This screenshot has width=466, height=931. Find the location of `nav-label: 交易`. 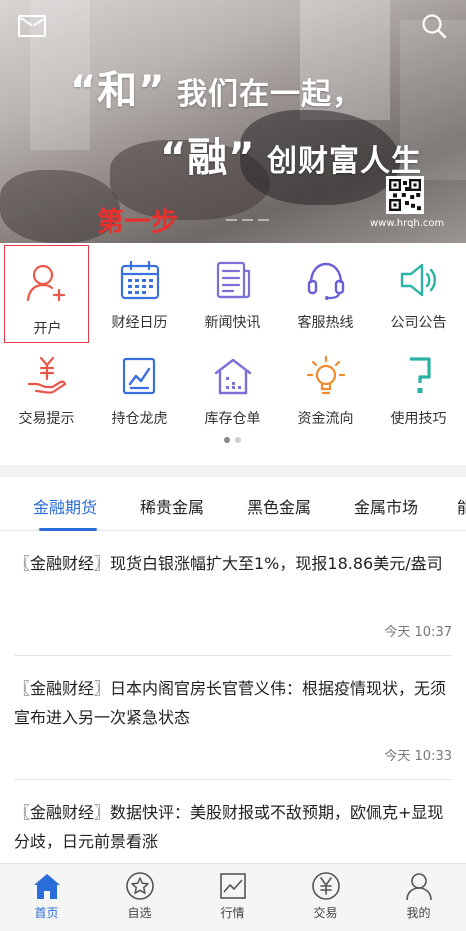

nav-label: 交易 is located at coordinates (325, 913).